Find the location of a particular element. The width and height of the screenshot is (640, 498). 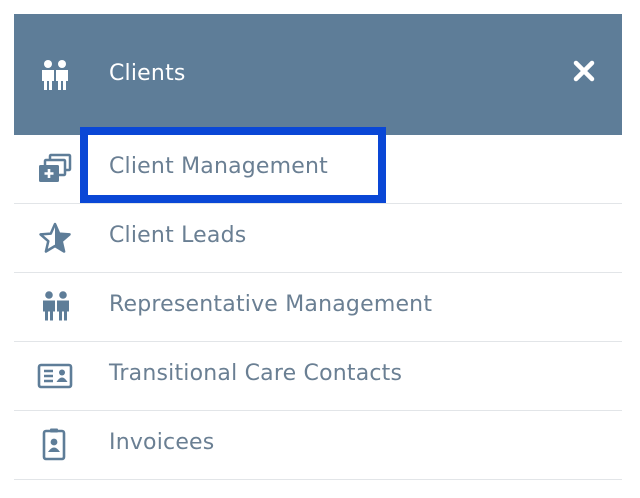

star-icon is located at coordinates (56, 238).